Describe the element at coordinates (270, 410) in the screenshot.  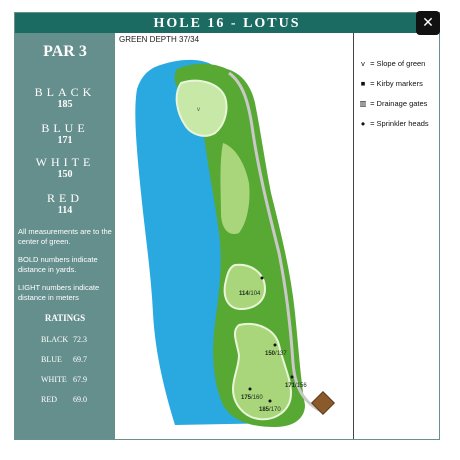
I see `distance-label-185: 185/170` at that location.